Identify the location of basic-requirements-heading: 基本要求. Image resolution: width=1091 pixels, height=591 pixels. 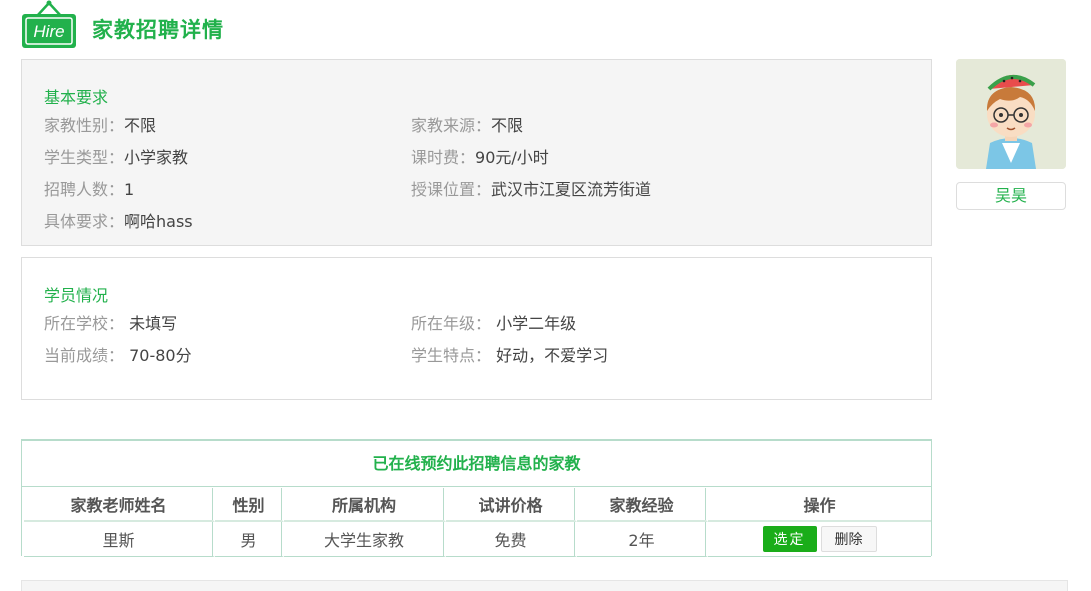
(76, 97).